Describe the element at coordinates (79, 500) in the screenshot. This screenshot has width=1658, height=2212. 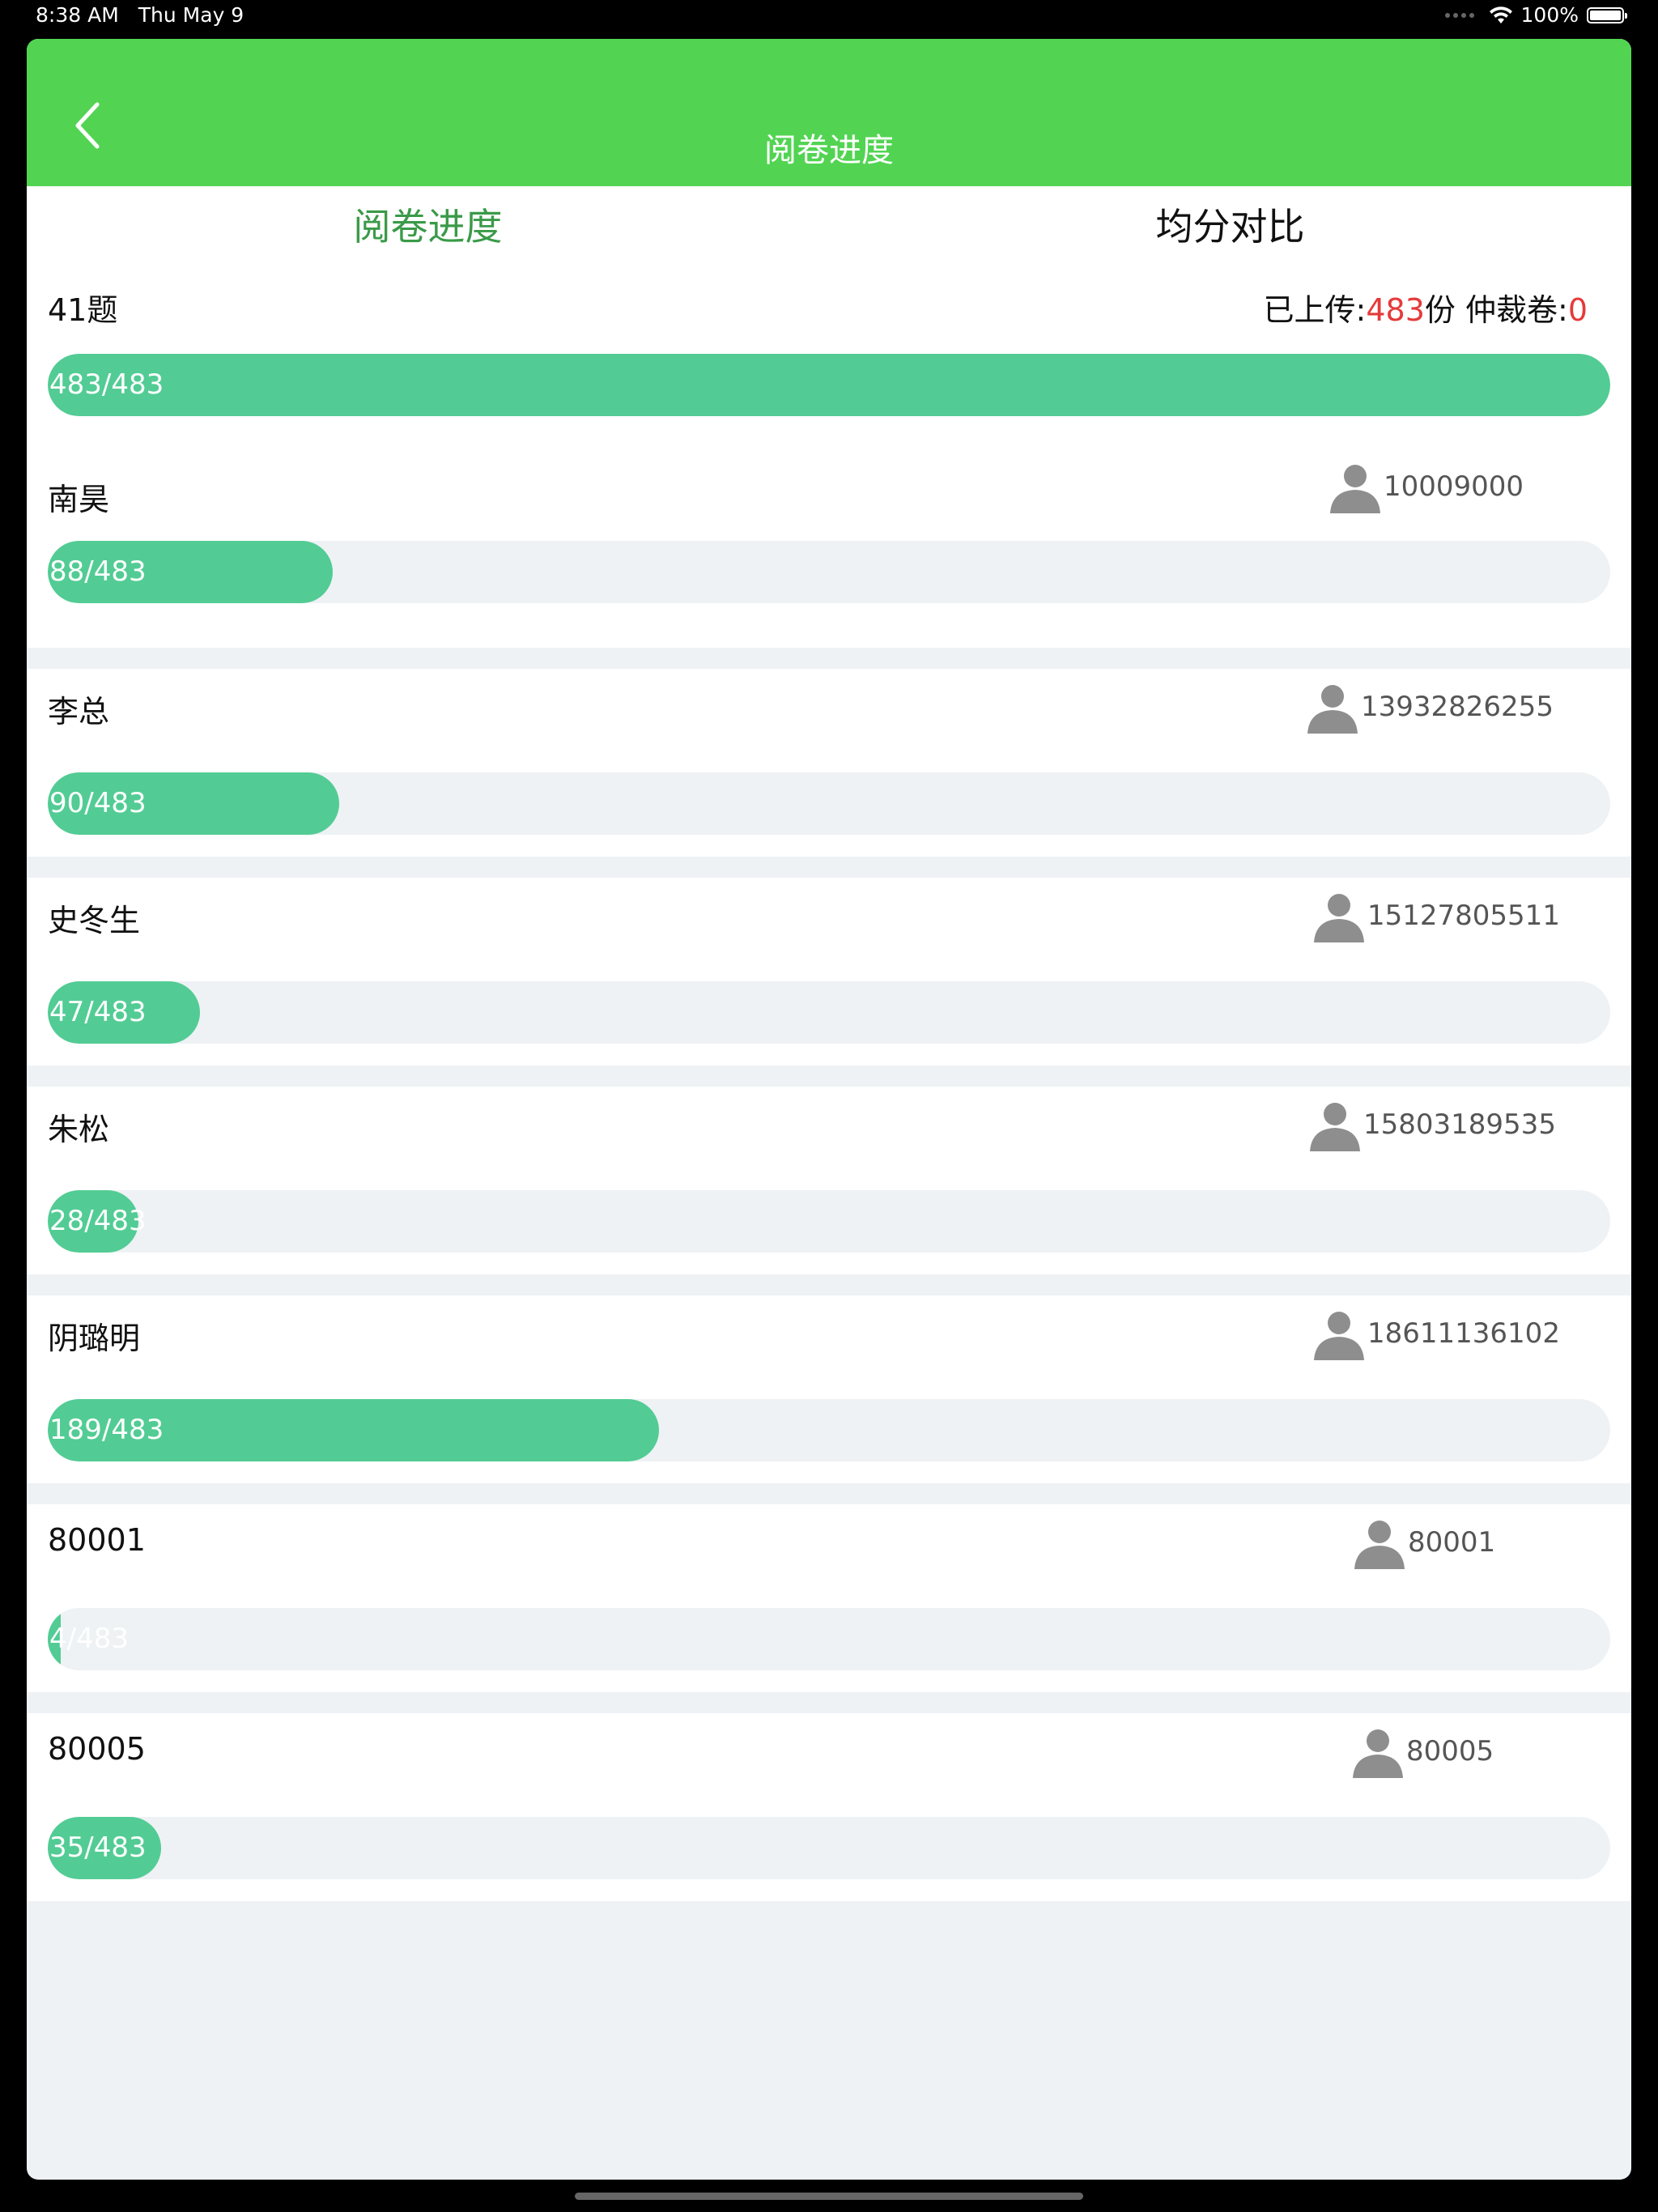
I see `grader-name: 南昊` at that location.